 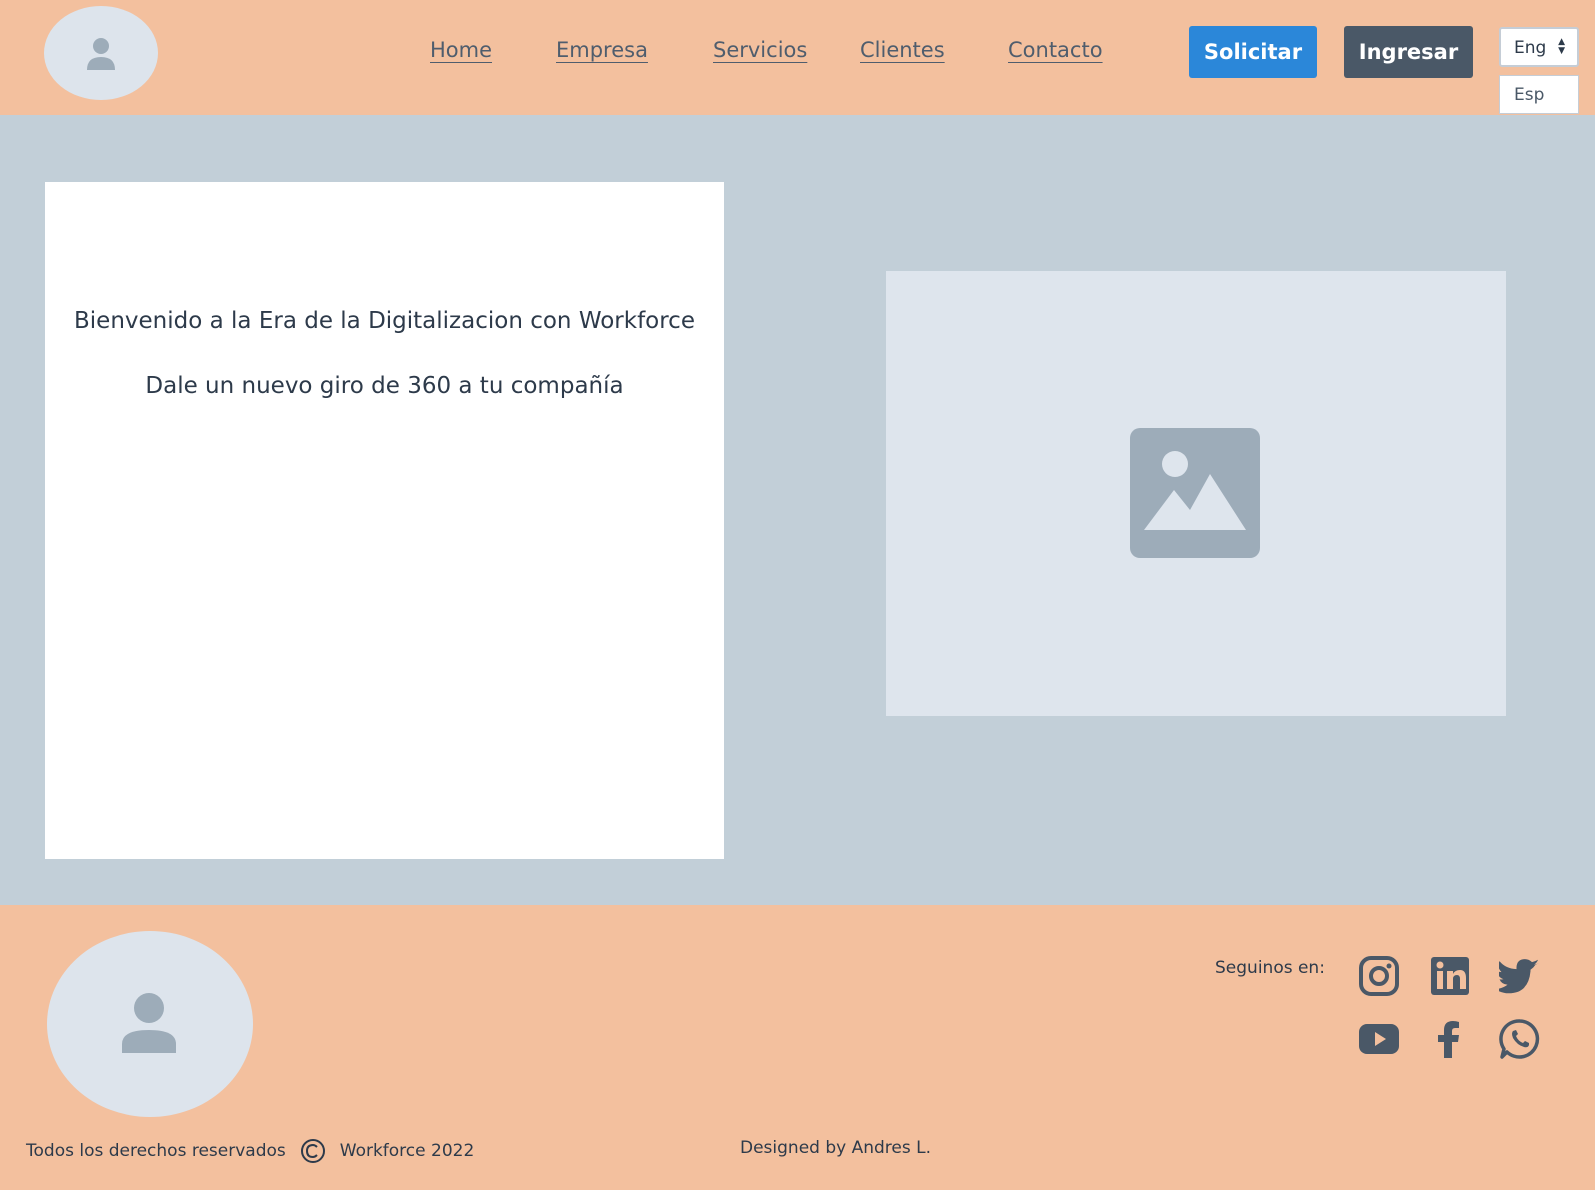 I want to click on hero-subtitle: Dale un nuevo giro de 360 a tu compañía, so click(x=384, y=386).